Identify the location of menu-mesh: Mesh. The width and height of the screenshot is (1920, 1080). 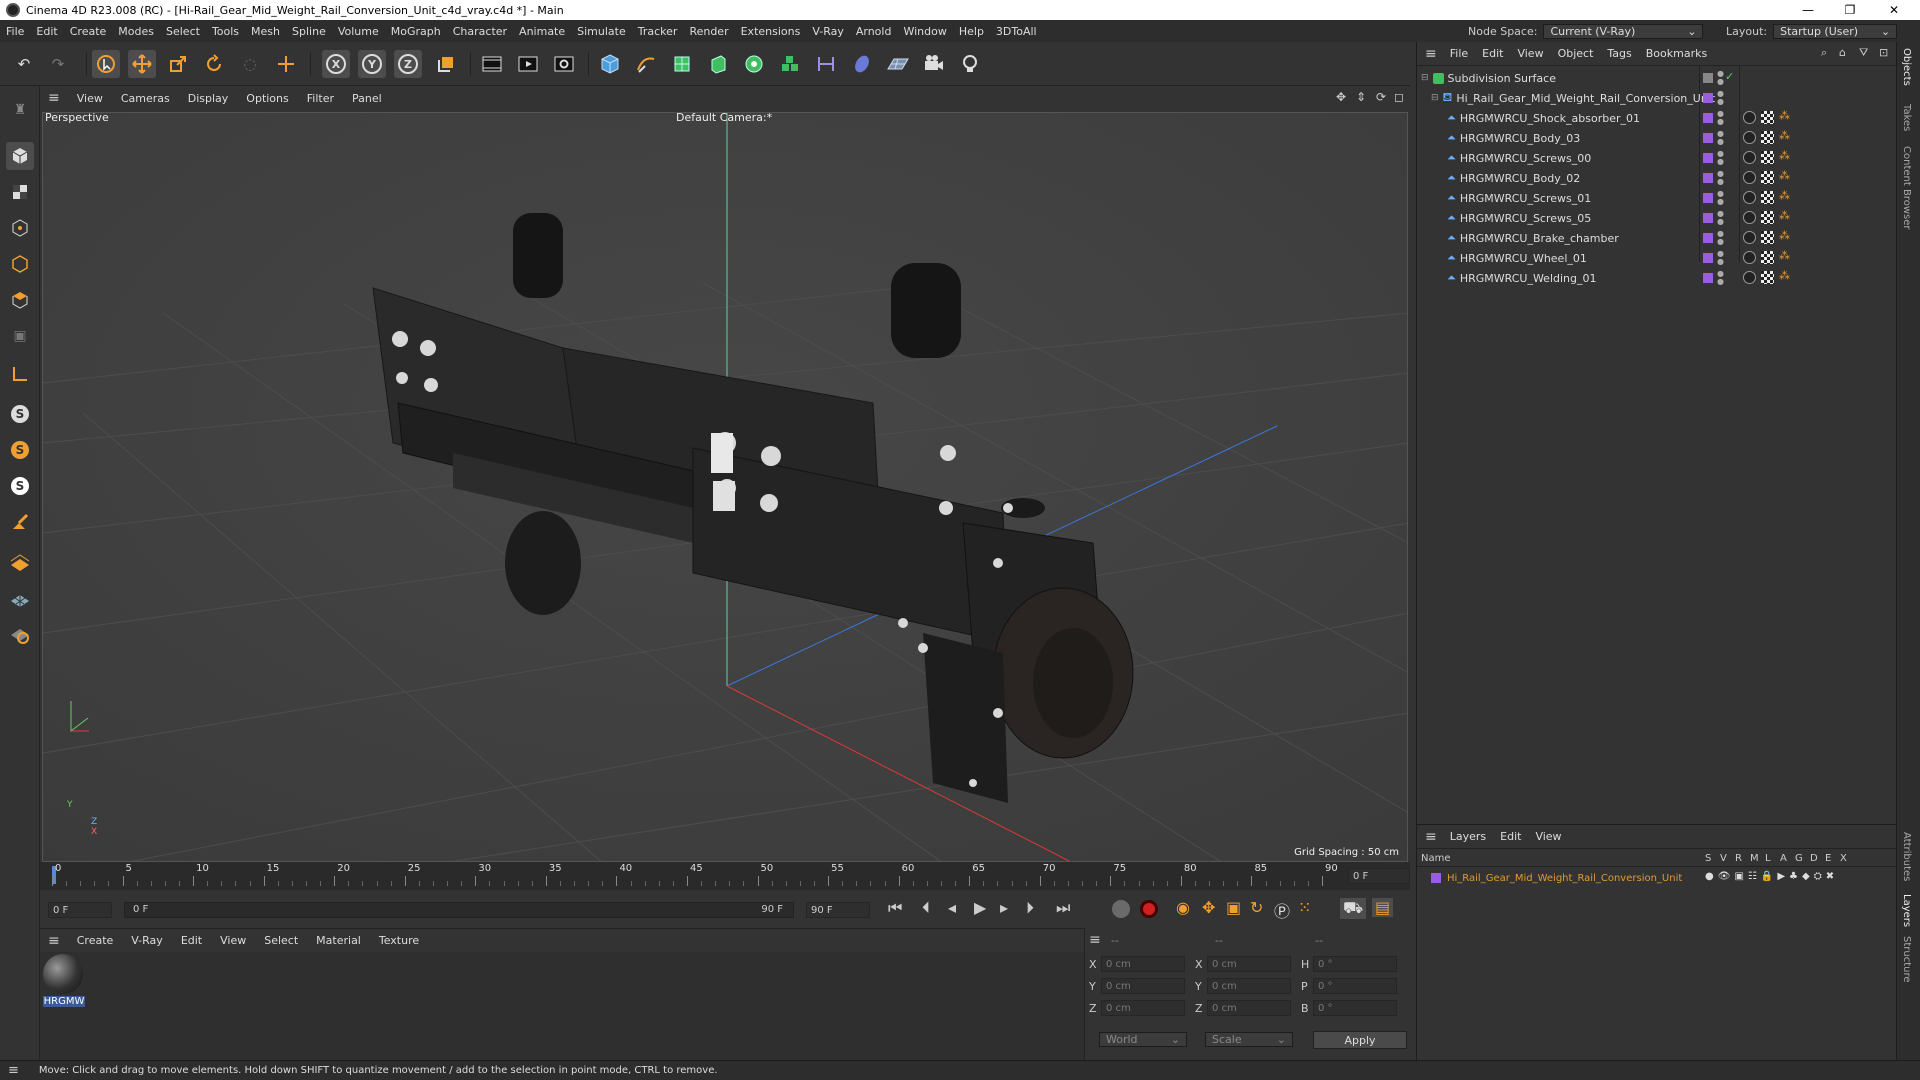
(265, 31).